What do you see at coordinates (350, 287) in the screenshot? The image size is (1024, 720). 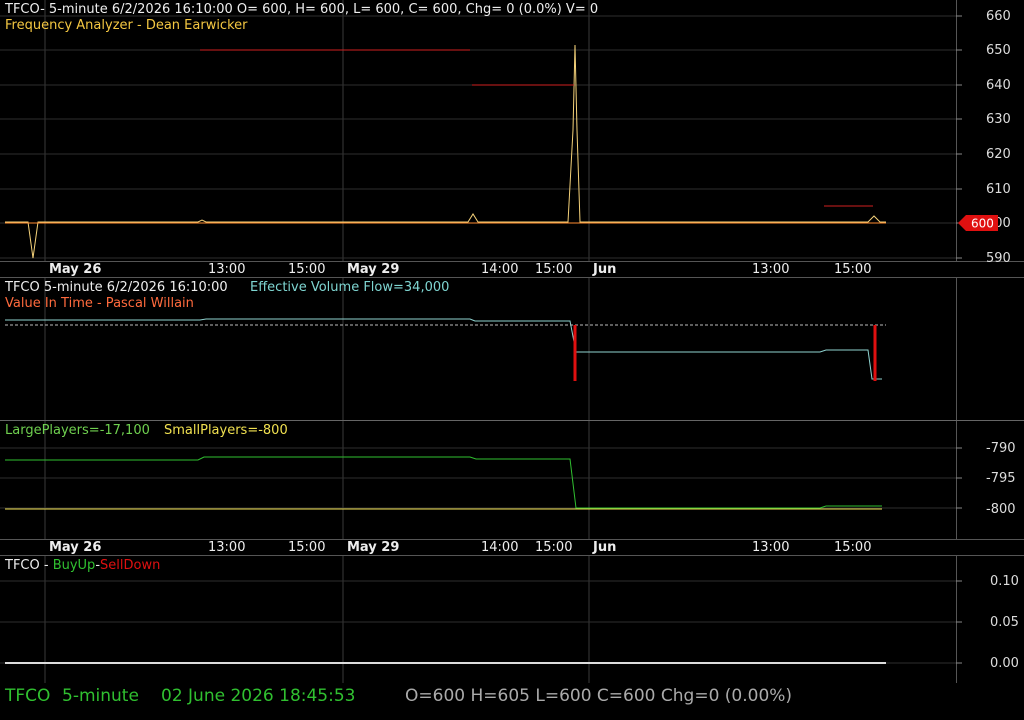 I see `vit-flow-value: Effective Volume Flow=34,000` at bounding box center [350, 287].